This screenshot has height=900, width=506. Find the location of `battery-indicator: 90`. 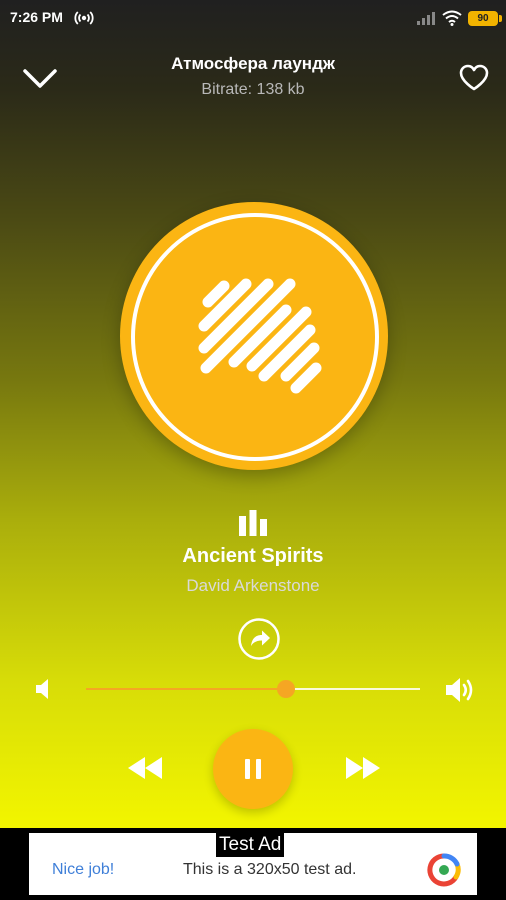

battery-indicator: 90 is located at coordinates (485, 18).